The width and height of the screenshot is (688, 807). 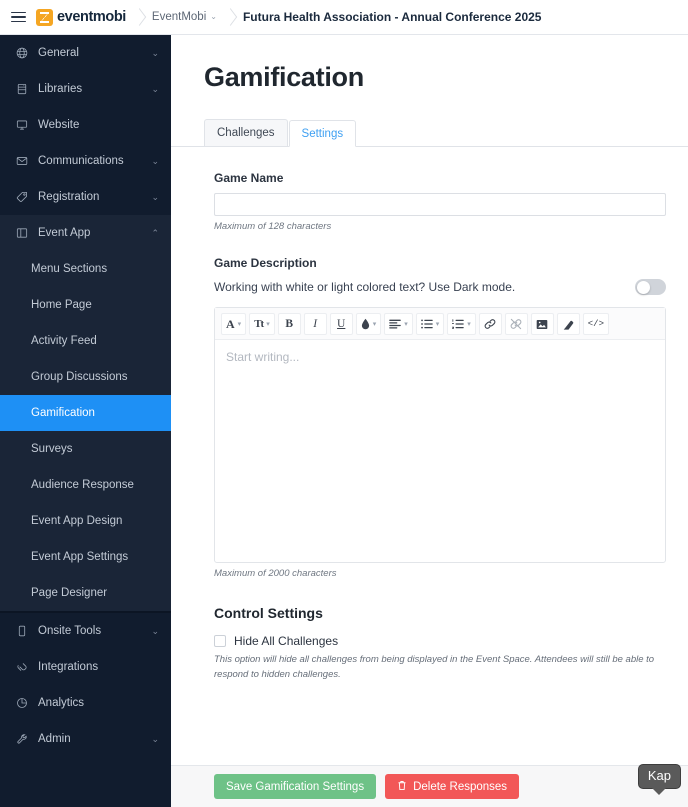 What do you see at coordinates (25, 667) in the screenshot?
I see `plug-icon` at bounding box center [25, 667].